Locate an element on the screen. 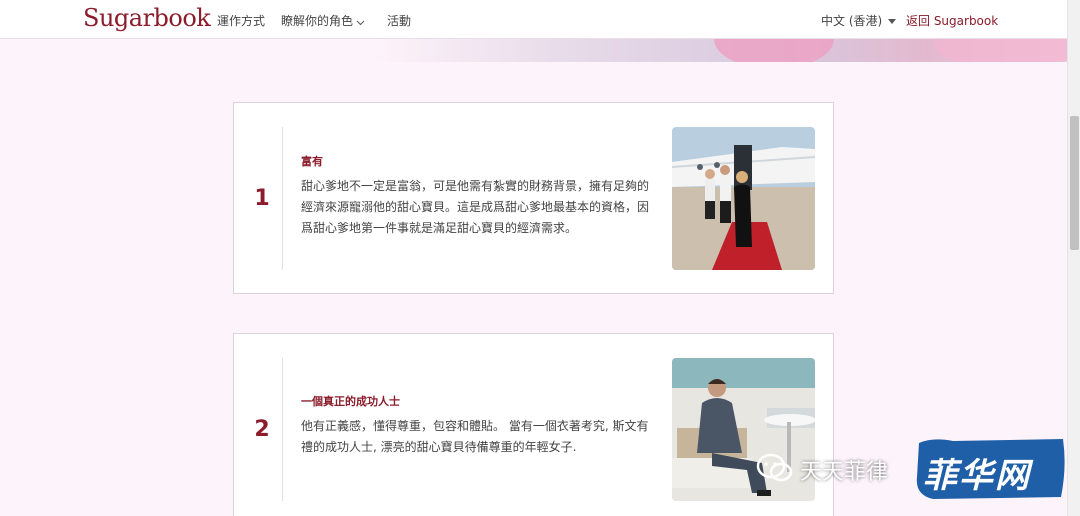 Image resolution: width=1080 pixels, height=516 pixels. watermark-text: 天天菲律 is located at coordinates (844, 472).